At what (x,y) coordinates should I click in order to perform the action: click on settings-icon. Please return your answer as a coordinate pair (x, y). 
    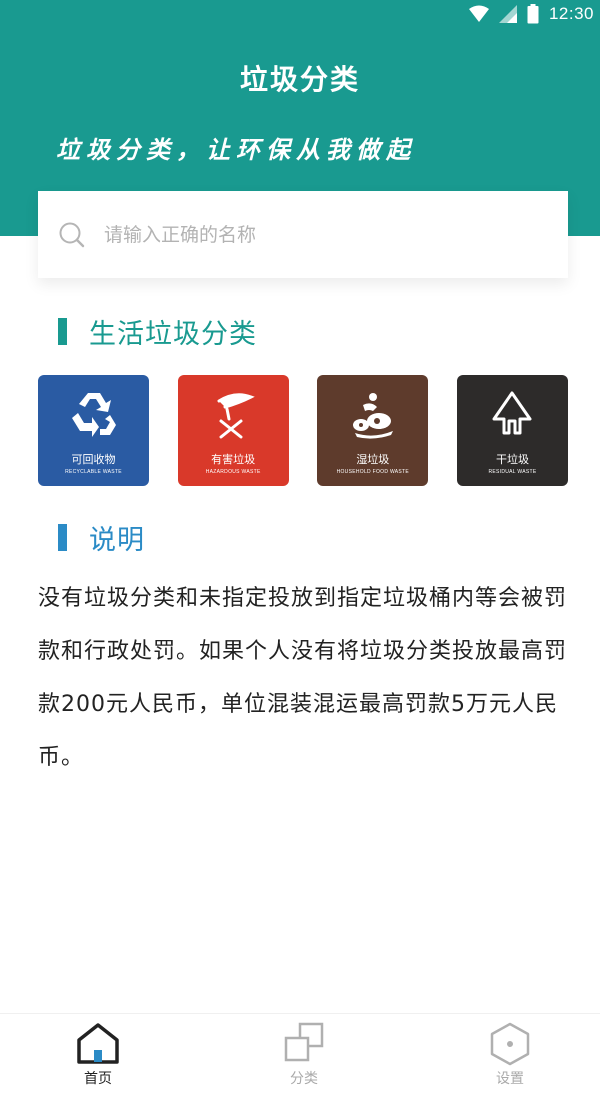
    Looking at the image, I should click on (510, 1044).